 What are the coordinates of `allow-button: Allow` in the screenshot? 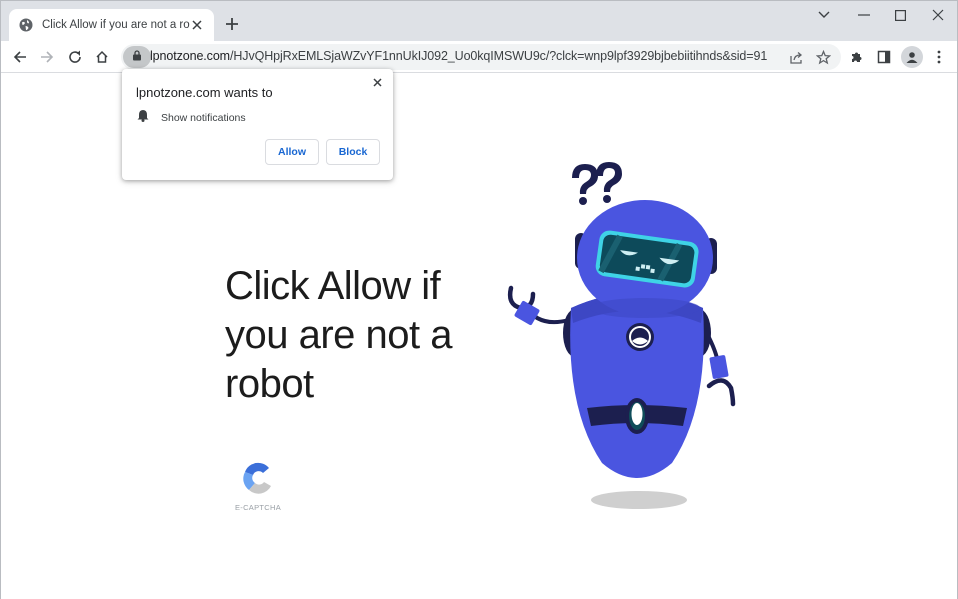 It's located at (292, 152).